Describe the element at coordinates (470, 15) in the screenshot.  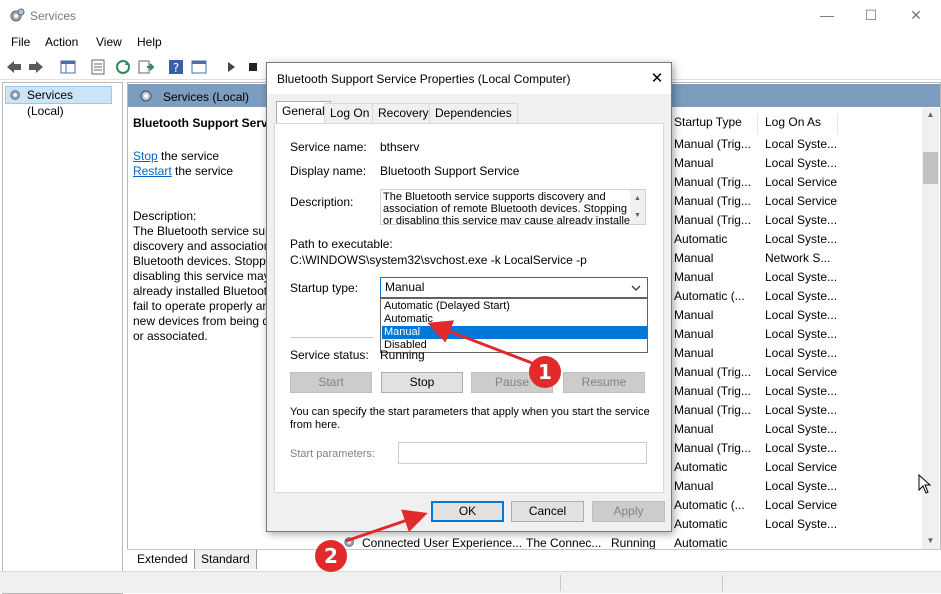
I see `title-bar: Services — ☐ ✕` at that location.